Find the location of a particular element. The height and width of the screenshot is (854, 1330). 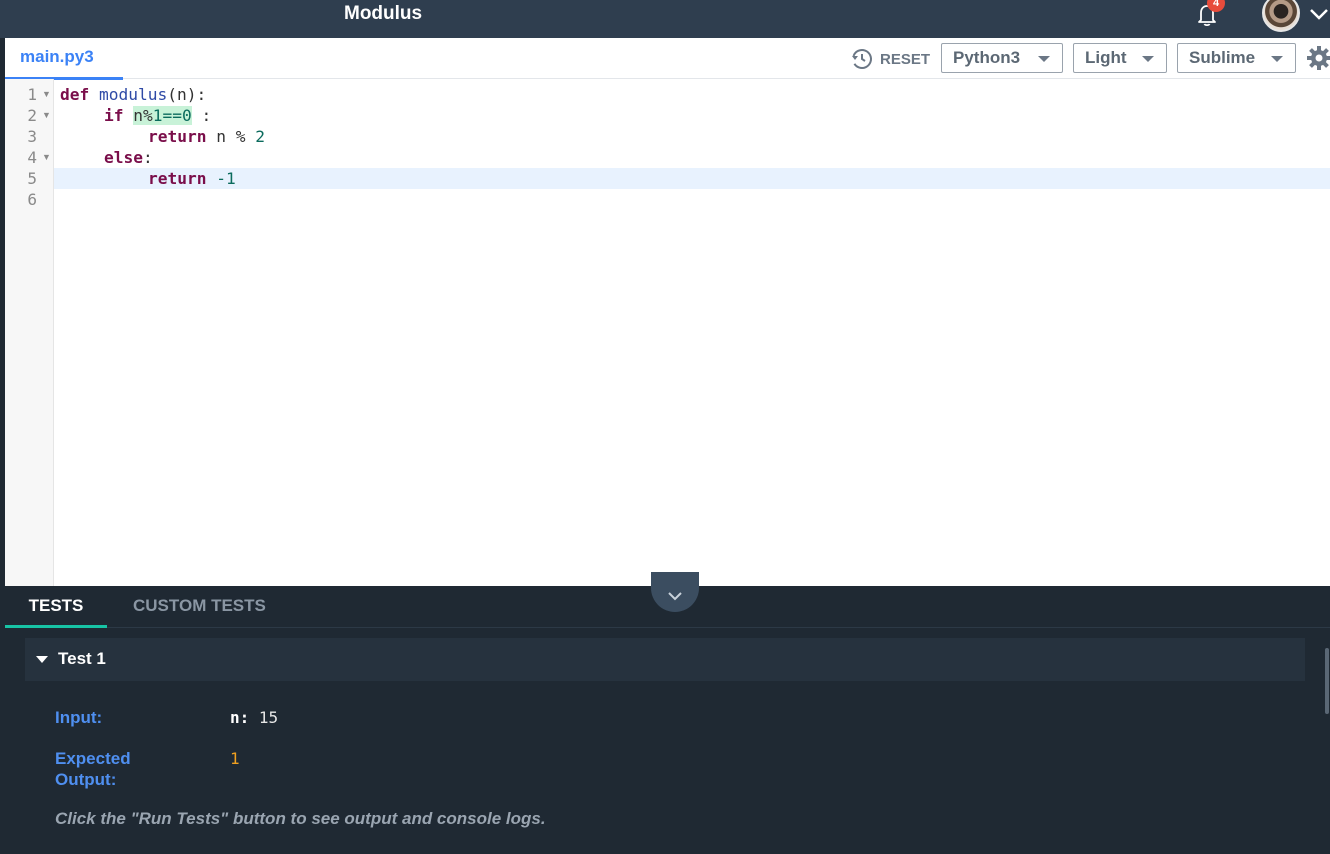

line-number: 4 is located at coordinates (32, 157).